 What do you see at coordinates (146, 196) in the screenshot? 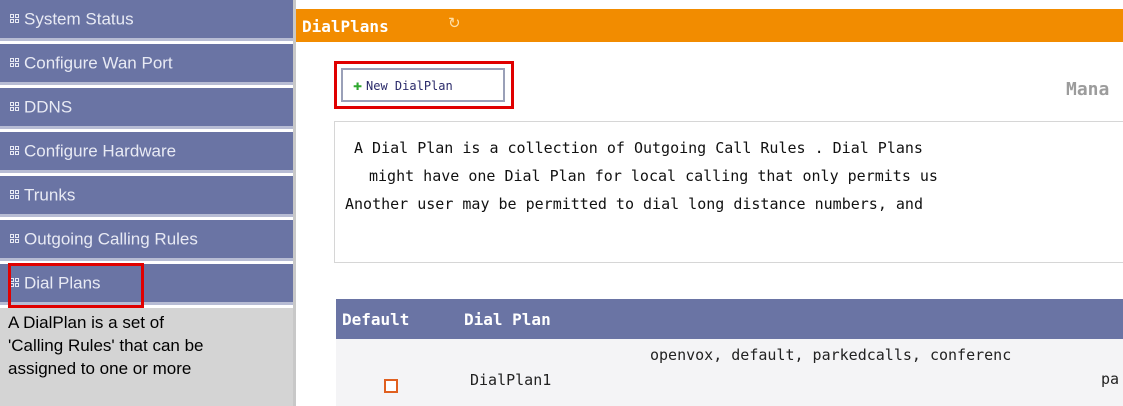
I see `sidebar-item-trunks: Trunks` at bounding box center [146, 196].